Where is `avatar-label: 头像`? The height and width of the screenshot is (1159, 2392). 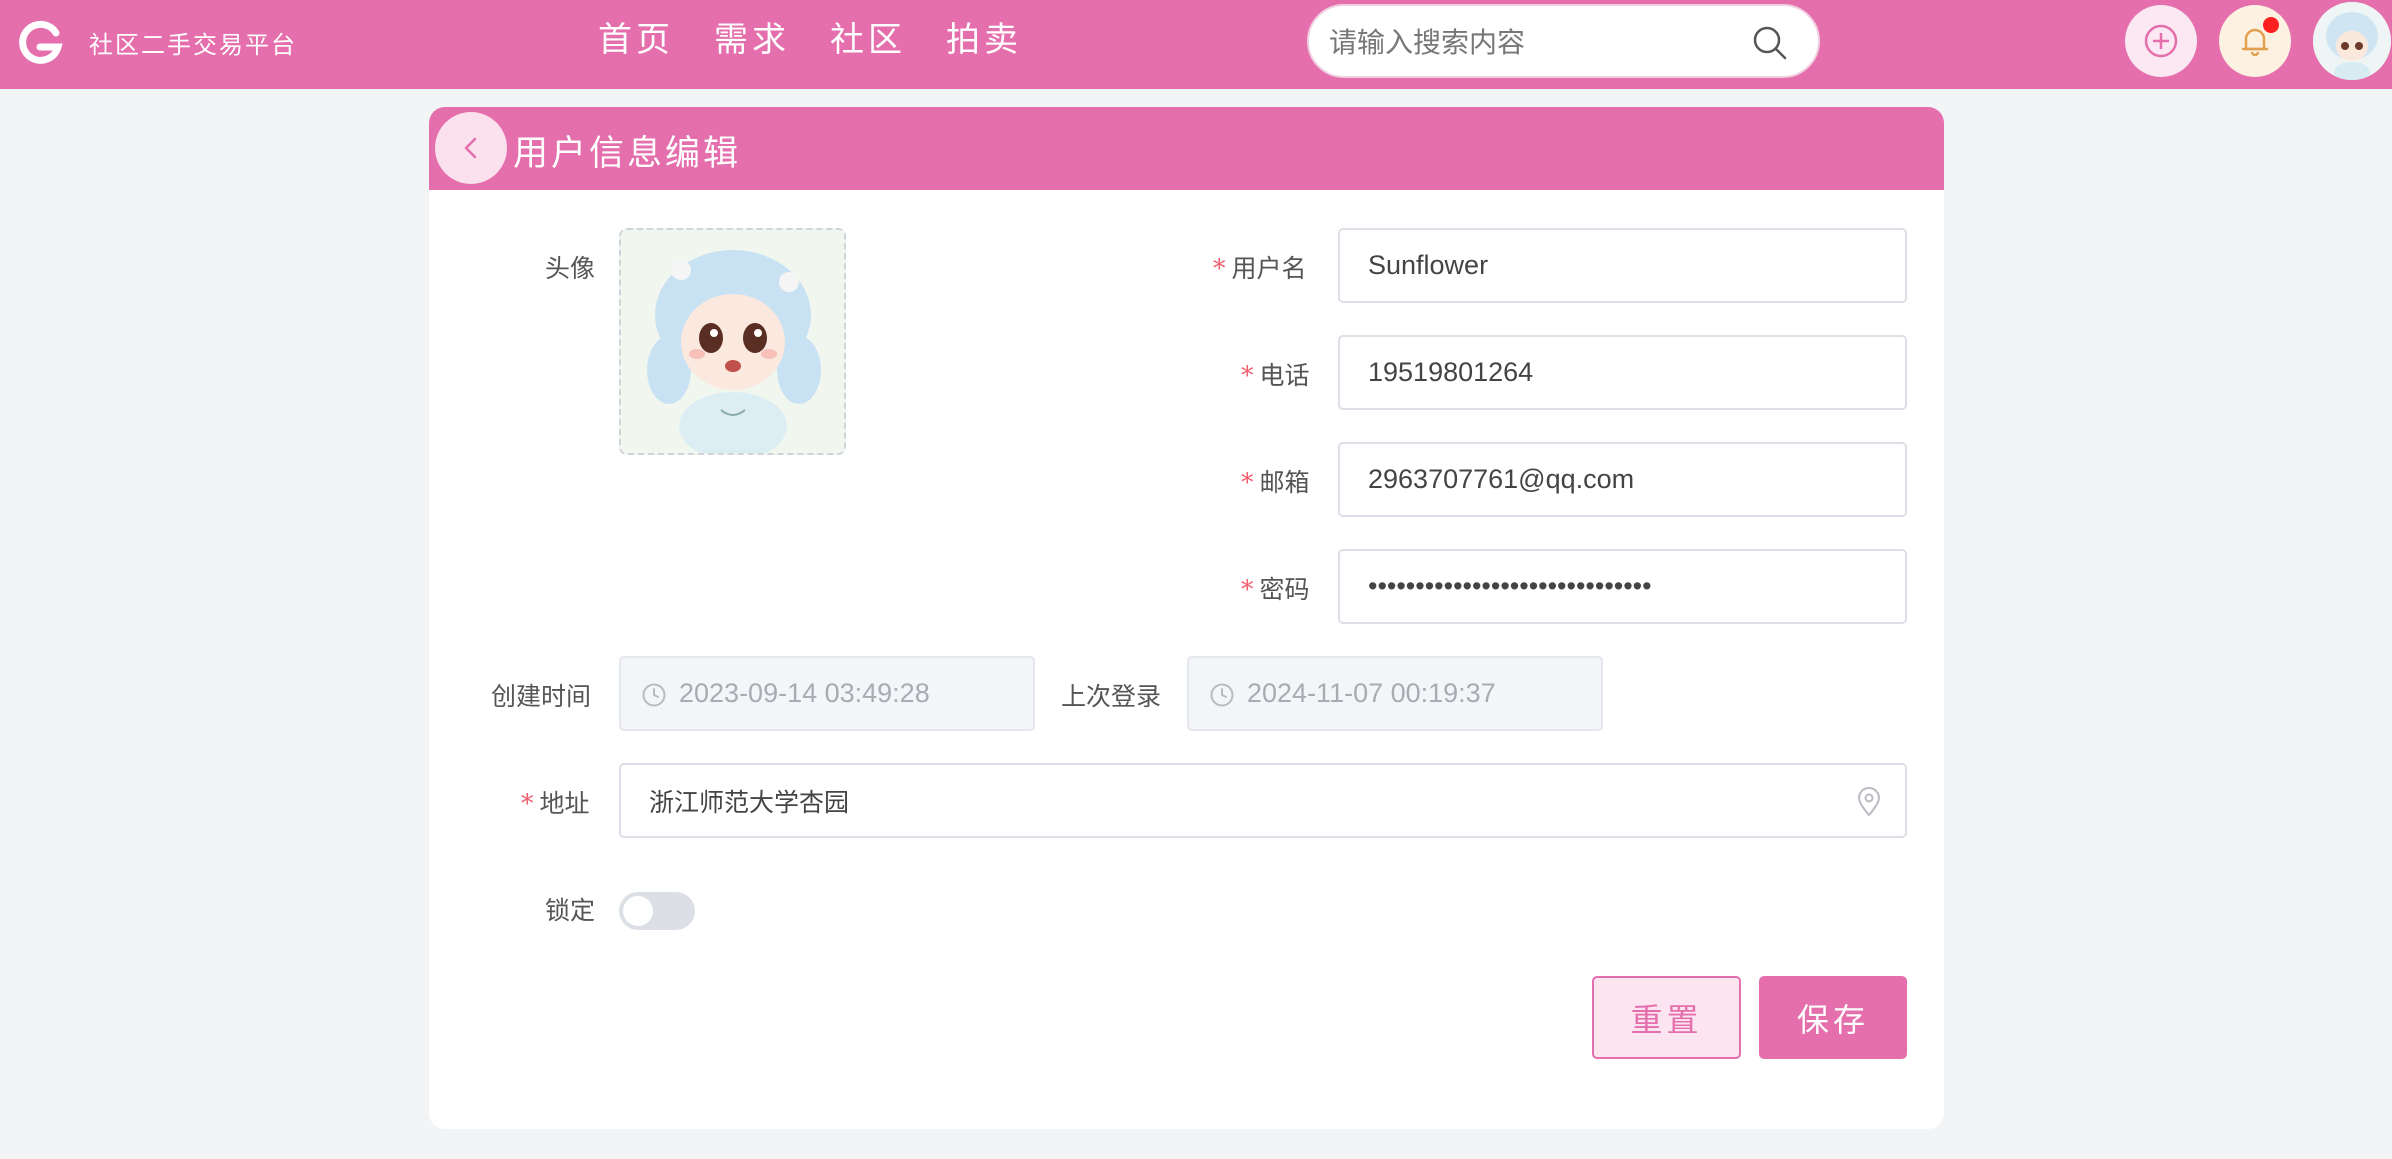
avatar-label: 头像 is located at coordinates (570, 268).